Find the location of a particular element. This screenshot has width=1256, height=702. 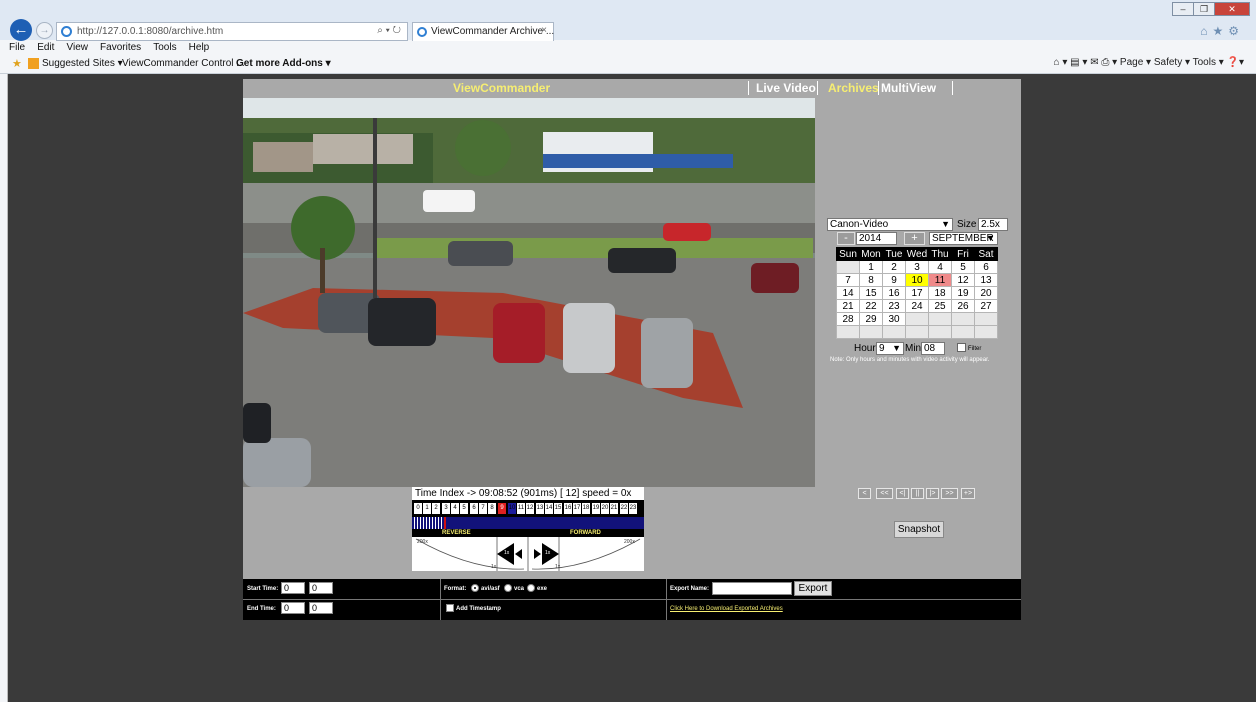

camera-select: Canon-Video ▼ is located at coordinates (890, 224).